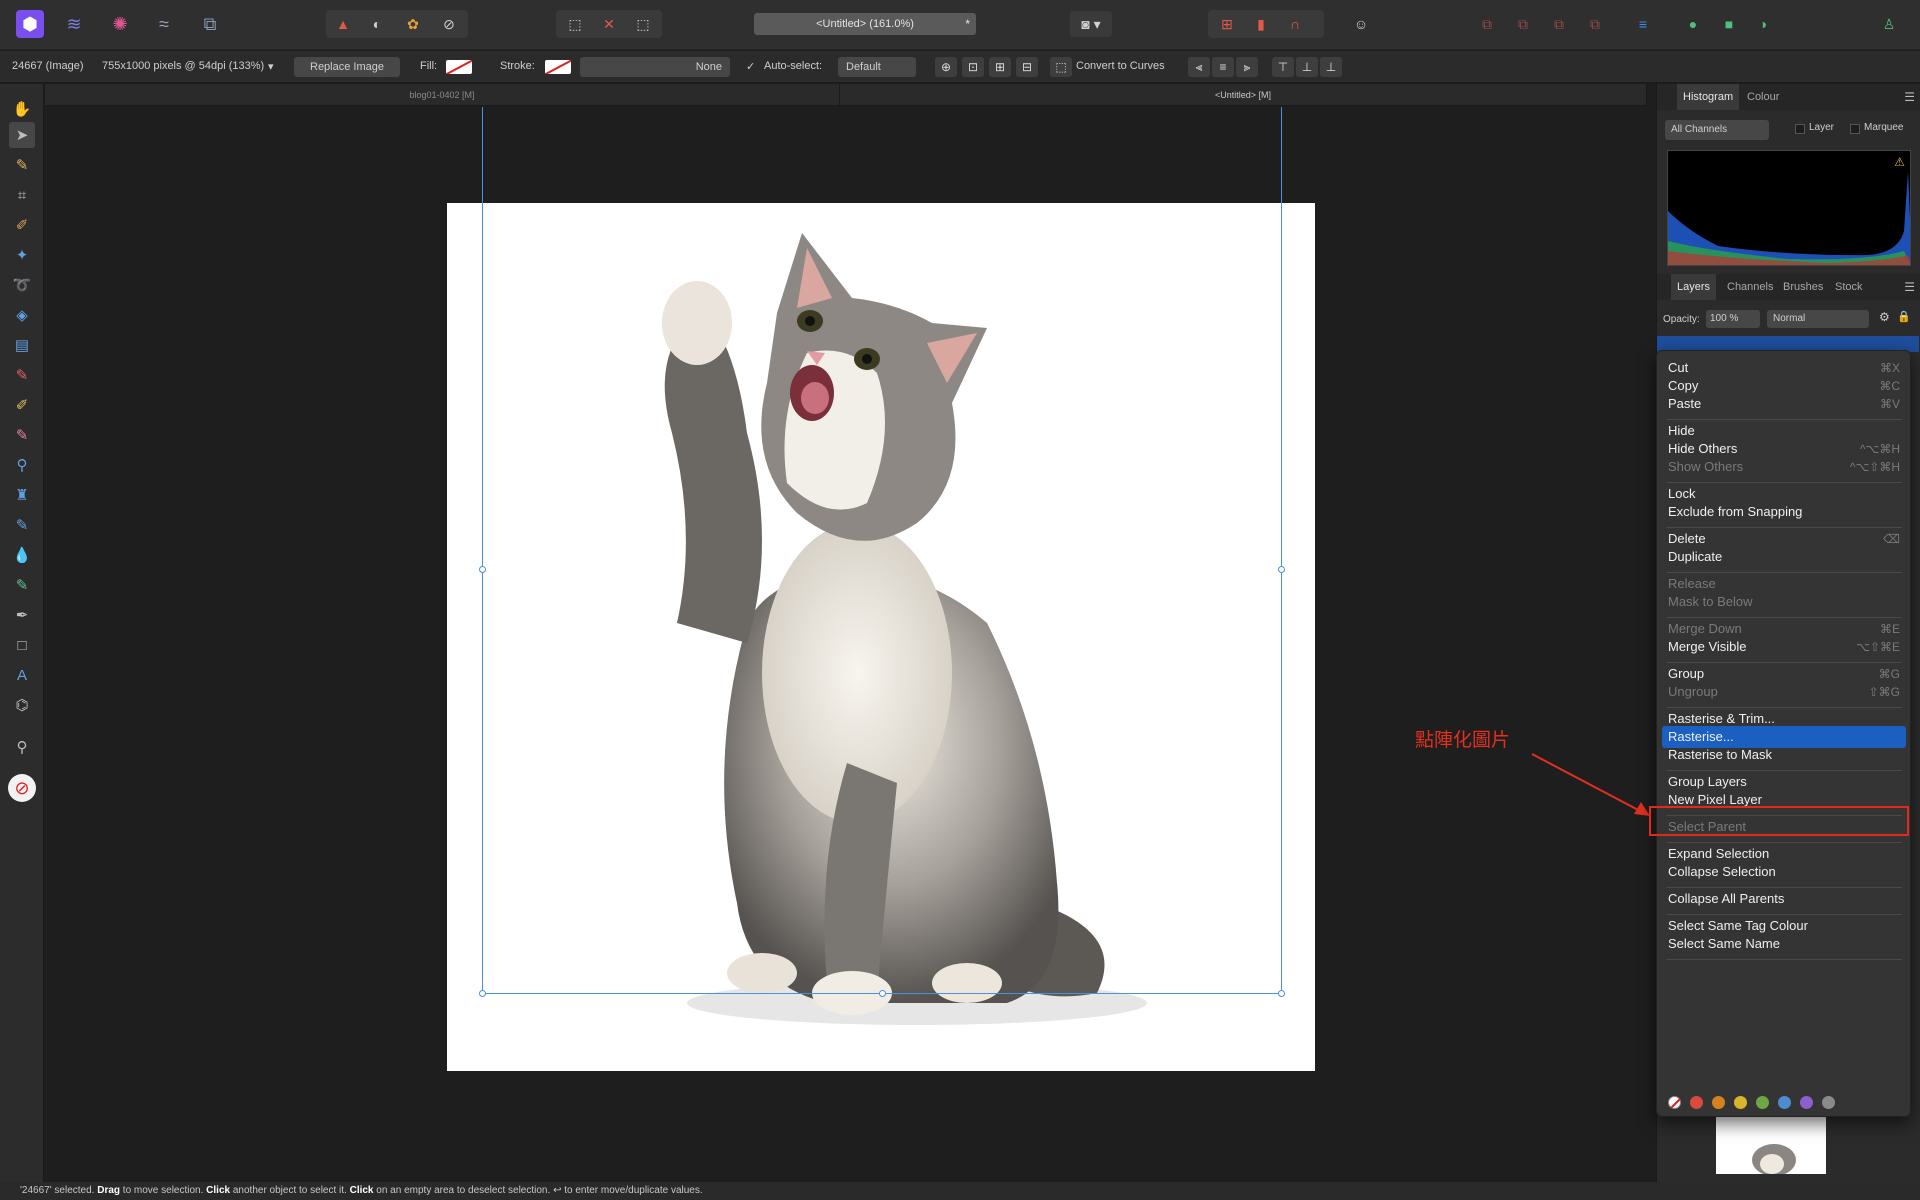 The height and width of the screenshot is (1200, 1920). I want to click on dodge-brush-icon: ⚲, so click(22, 465).